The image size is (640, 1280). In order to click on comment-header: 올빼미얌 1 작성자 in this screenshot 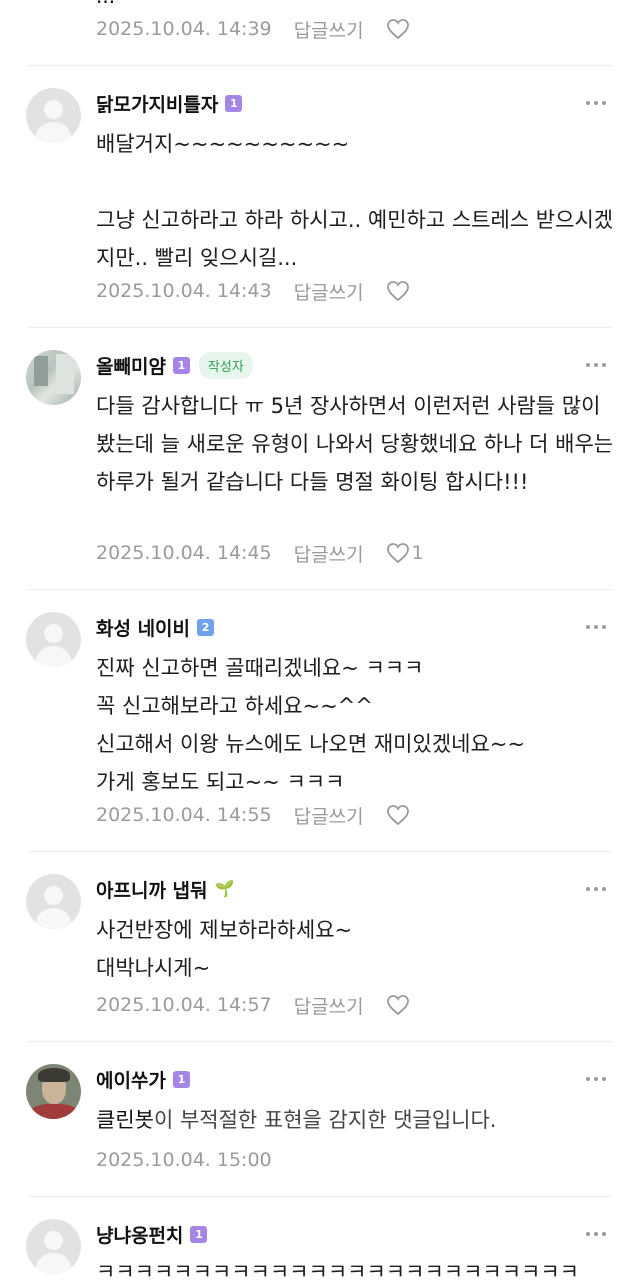, I will do `click(174, 365)`.